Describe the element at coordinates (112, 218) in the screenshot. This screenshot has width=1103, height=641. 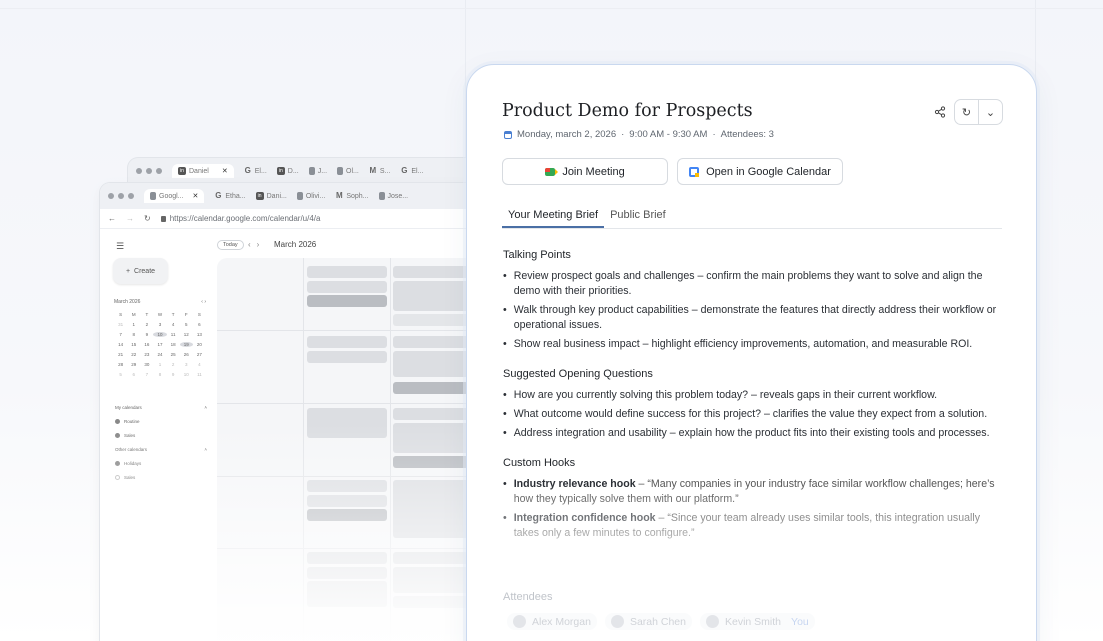
I see `back-arrow-icon: ←` at that location.